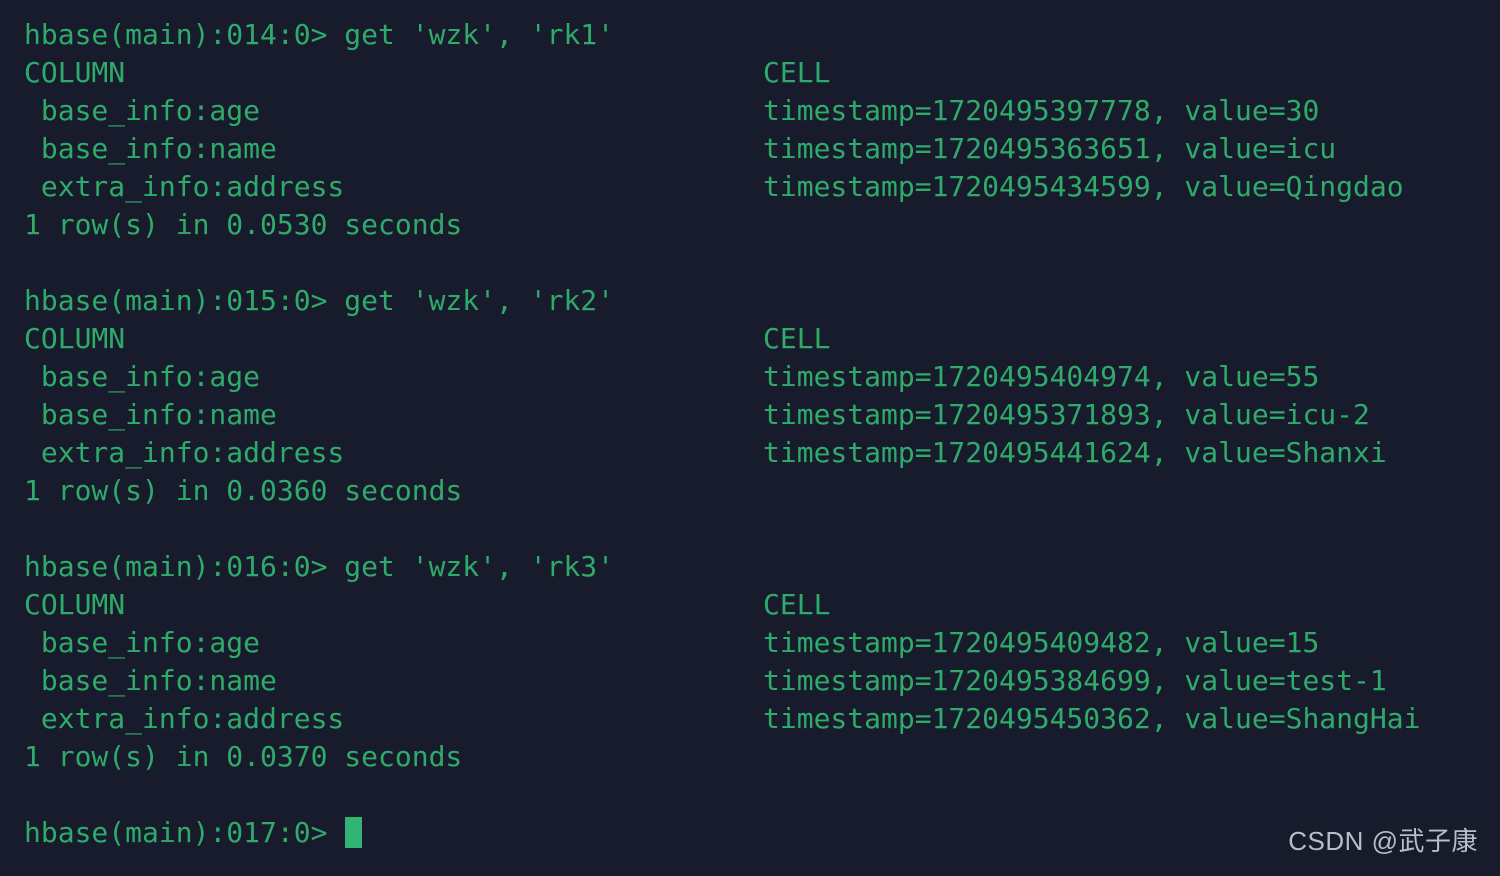 This screenshot has height=876, width=1500. Describe the element at coordinates (1092, 718) in the screenshot. I see `cell-value: timestamp=1720495450362, value=ShangHai` at that location.